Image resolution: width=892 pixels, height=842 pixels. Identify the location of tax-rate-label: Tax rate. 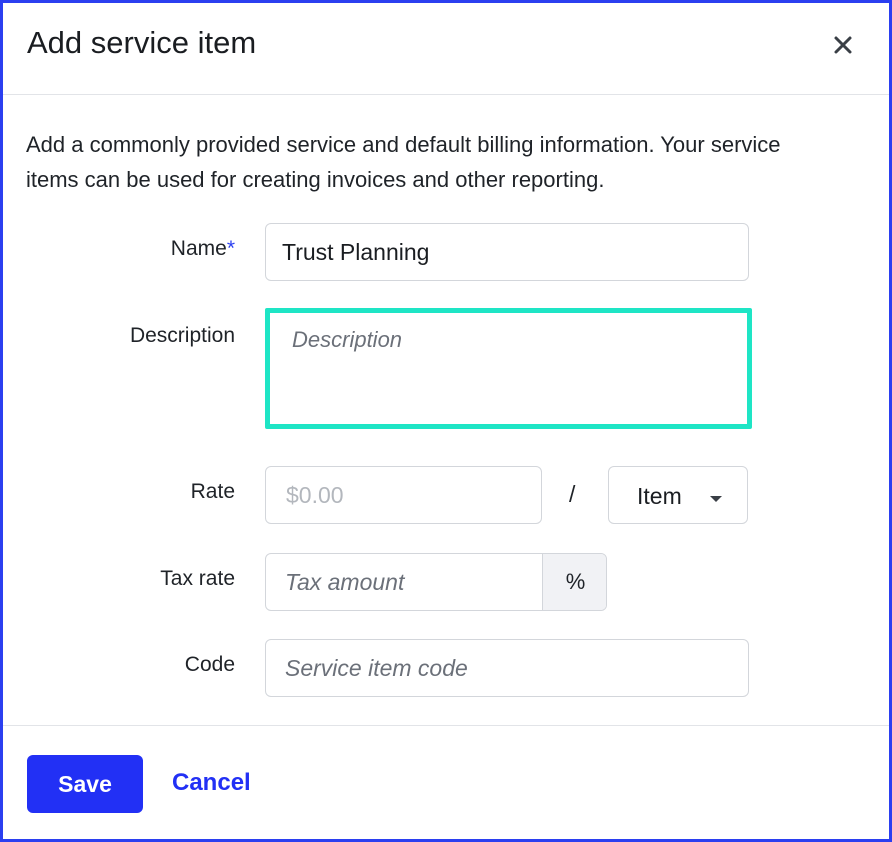
(197, 578).